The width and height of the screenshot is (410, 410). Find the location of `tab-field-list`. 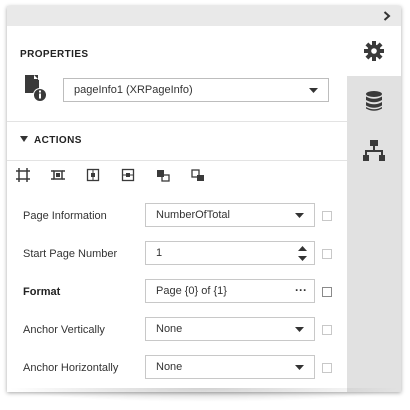

tab-field-list is located at coordinates (374, 101).